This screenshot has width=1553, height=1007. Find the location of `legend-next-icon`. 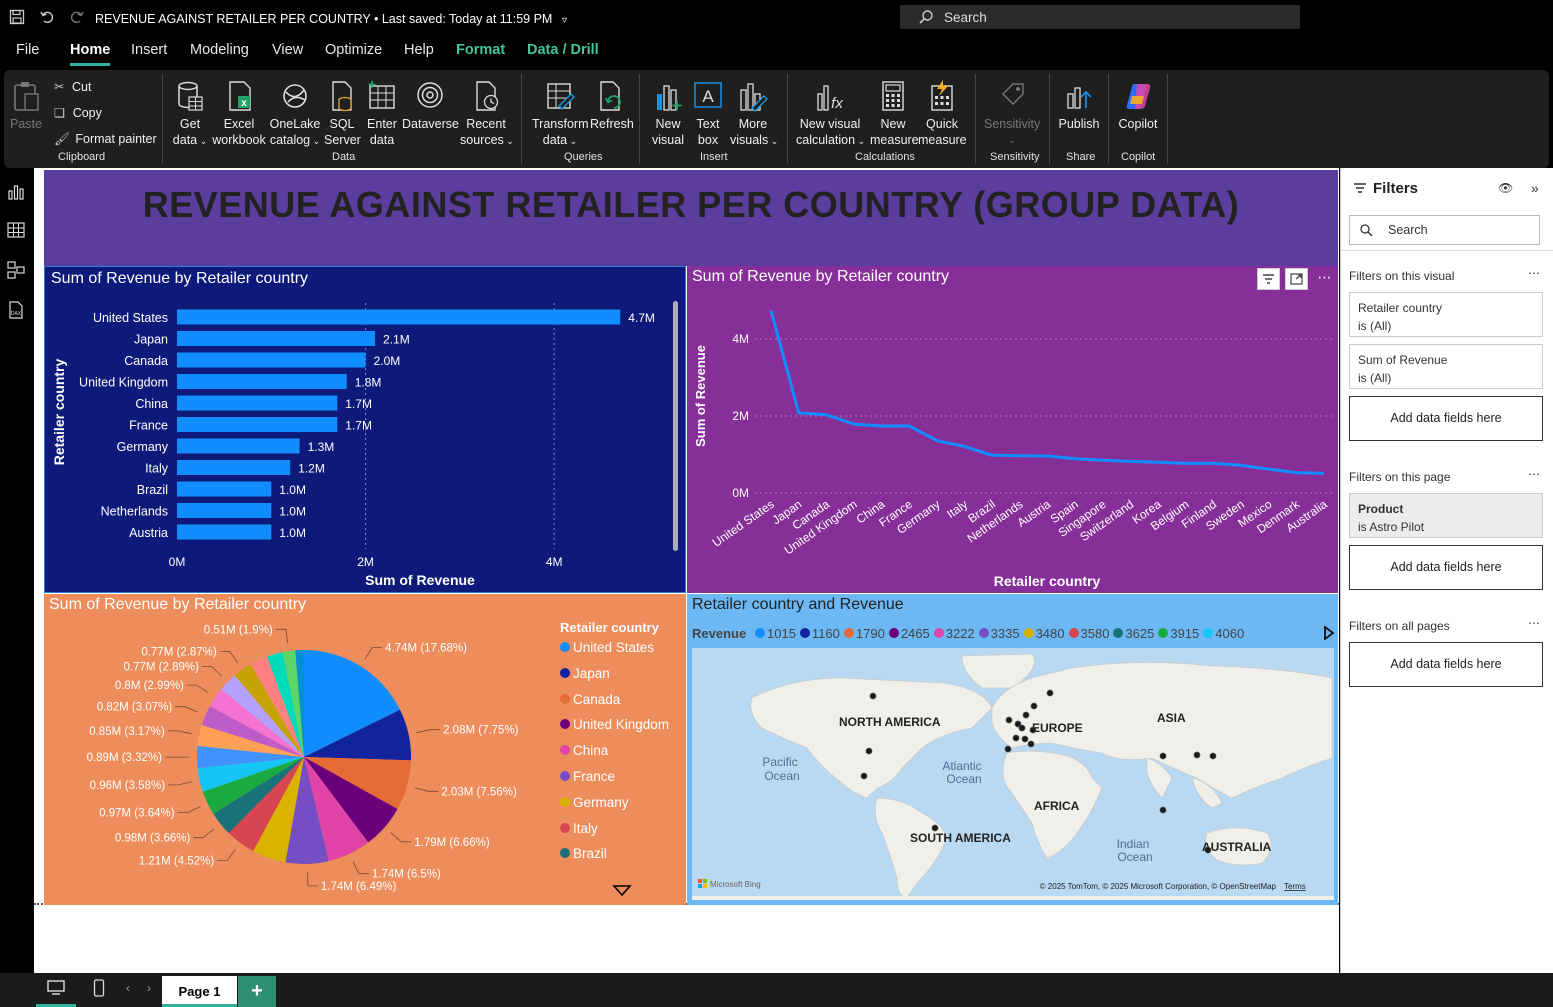

legend-next-icon is located at coordinates (1329, 633).